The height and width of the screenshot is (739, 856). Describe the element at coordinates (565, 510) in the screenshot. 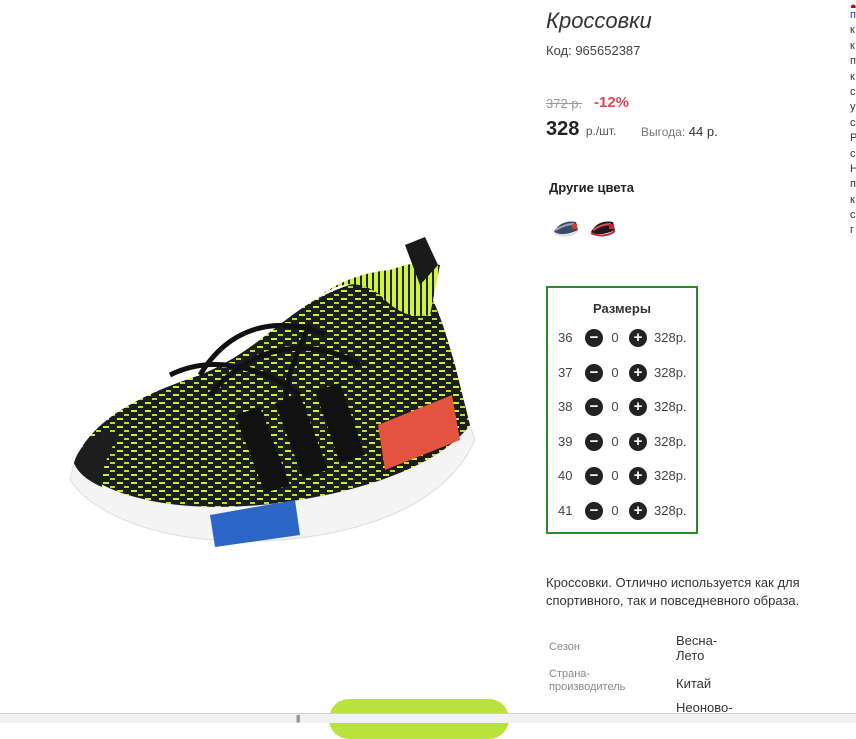

I see `size-number: 41` at that location.